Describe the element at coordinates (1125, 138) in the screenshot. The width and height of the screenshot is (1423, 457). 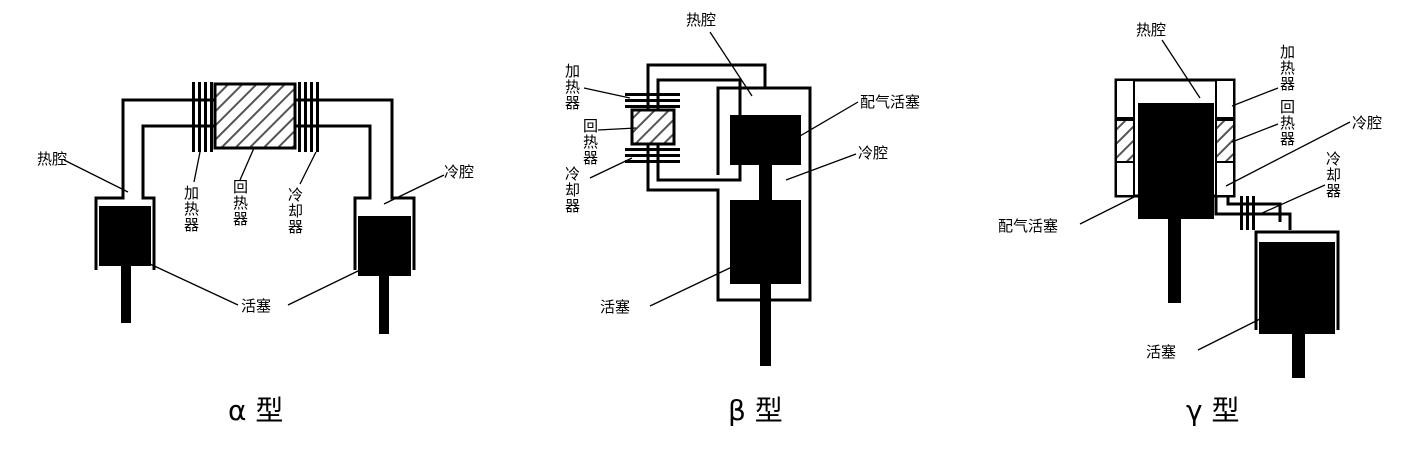
I see `gamma-left-cells` at that location.